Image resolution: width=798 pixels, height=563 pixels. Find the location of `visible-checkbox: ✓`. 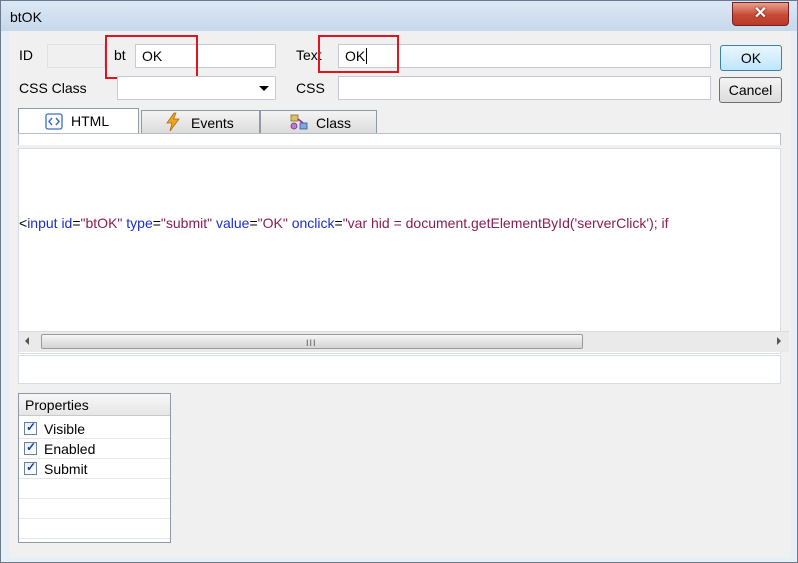

visible-checkbox: ✓ is located at coordinates (30, 427).